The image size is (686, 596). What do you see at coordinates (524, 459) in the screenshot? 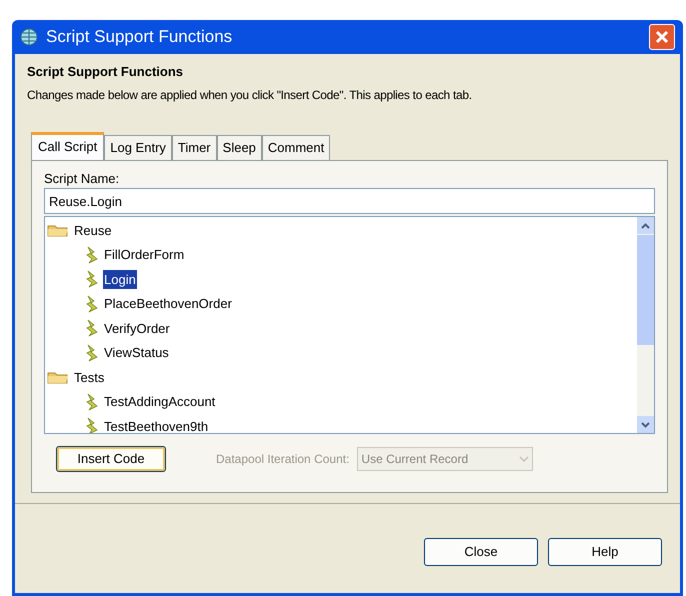
I see `dropdown-caret-icon` at bounding box center [524, 459].